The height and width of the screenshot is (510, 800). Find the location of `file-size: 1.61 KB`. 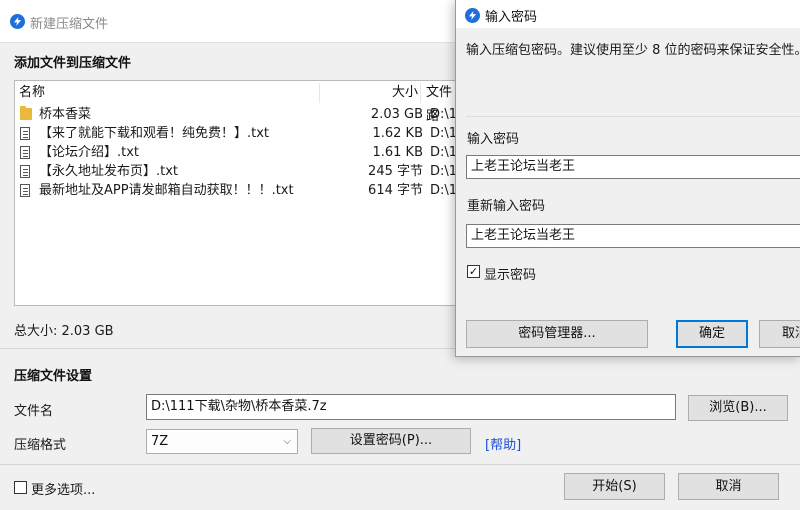

file-size: 1.61 KB is located at coordinates (397, 152).